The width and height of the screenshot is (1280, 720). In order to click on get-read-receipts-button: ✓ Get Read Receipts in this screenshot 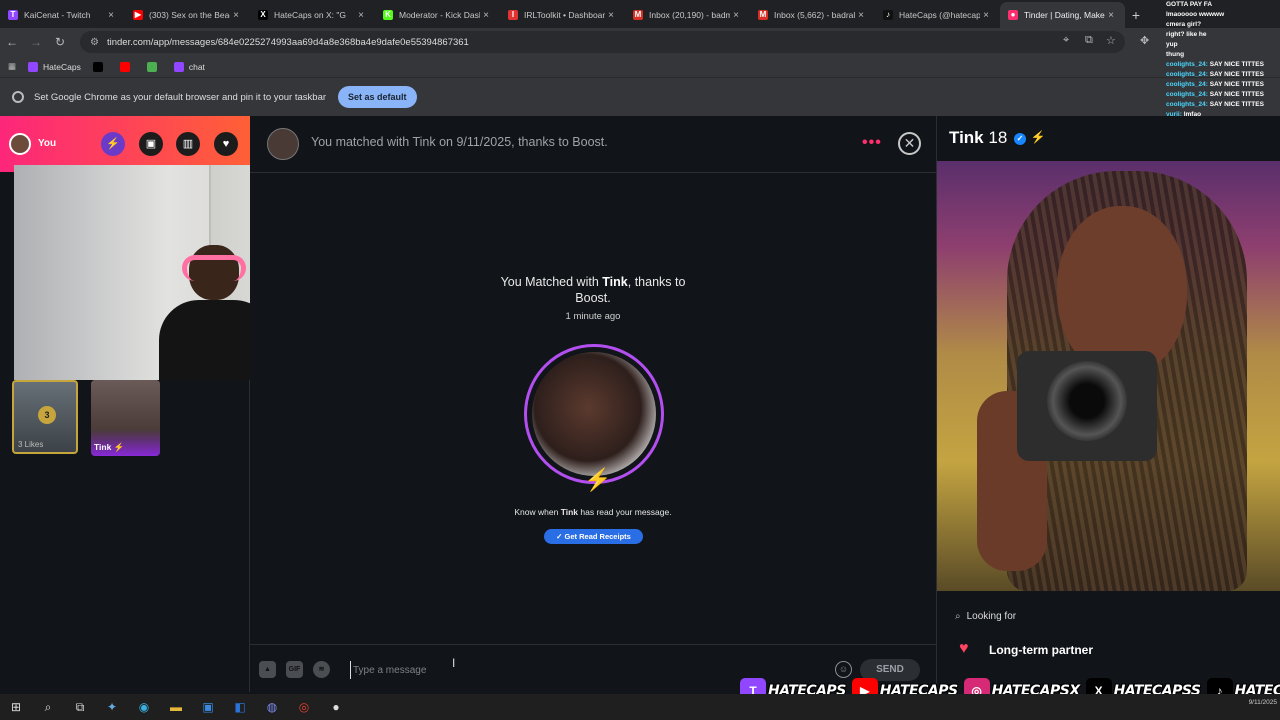, I will do `click(593, 536)`.